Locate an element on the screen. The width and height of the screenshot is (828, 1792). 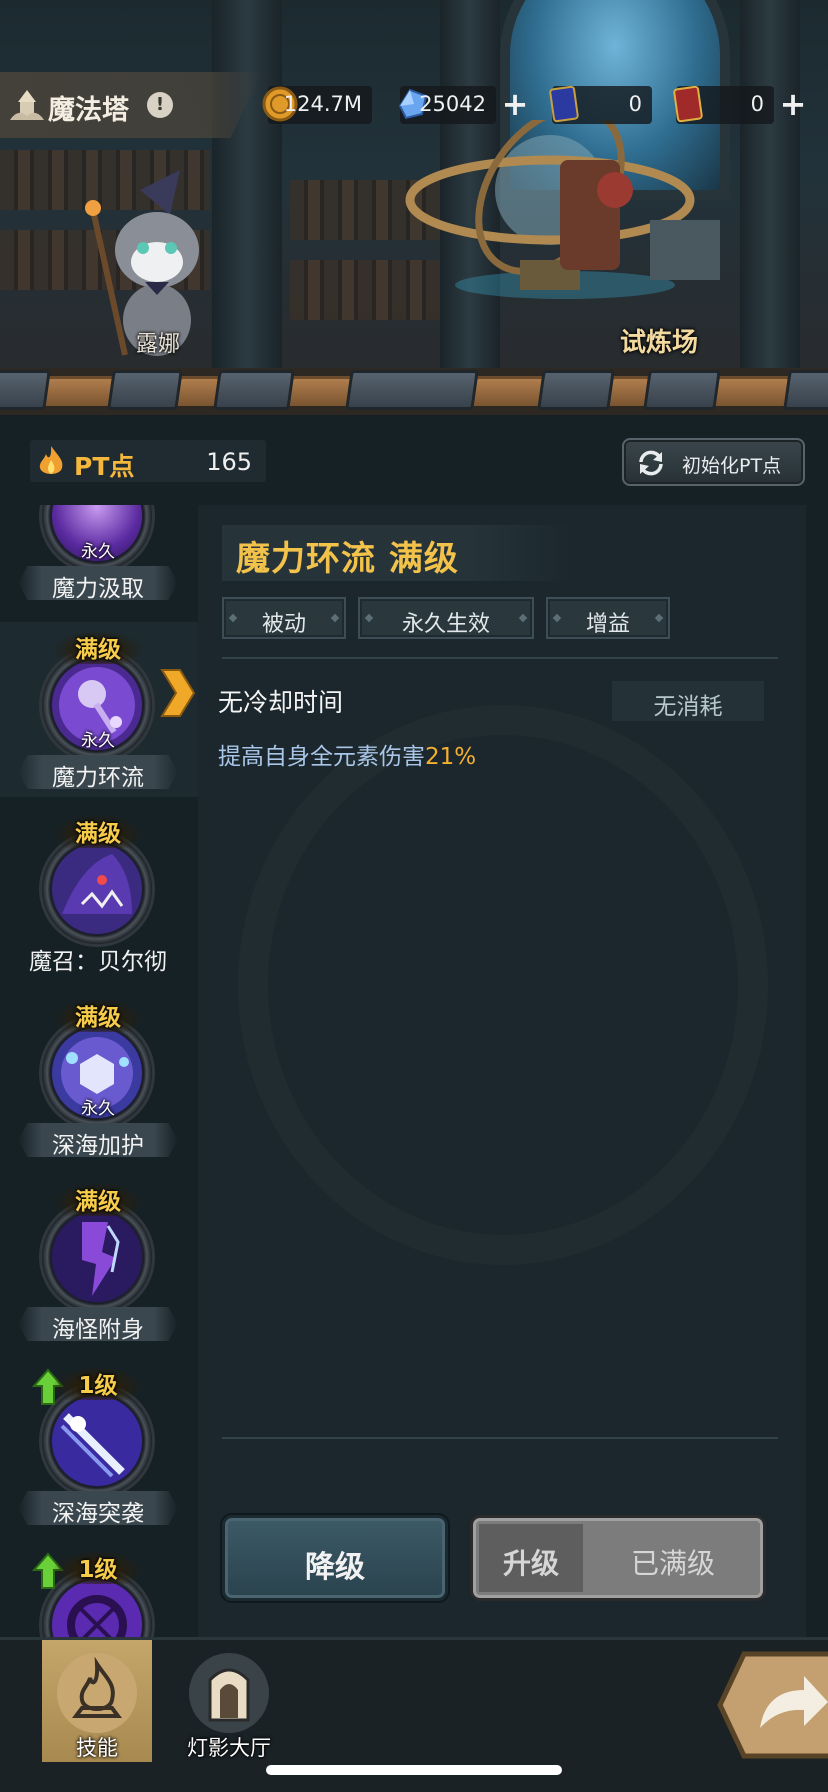
maxed-label: 已满级 is located at coordinates (672, 1563).